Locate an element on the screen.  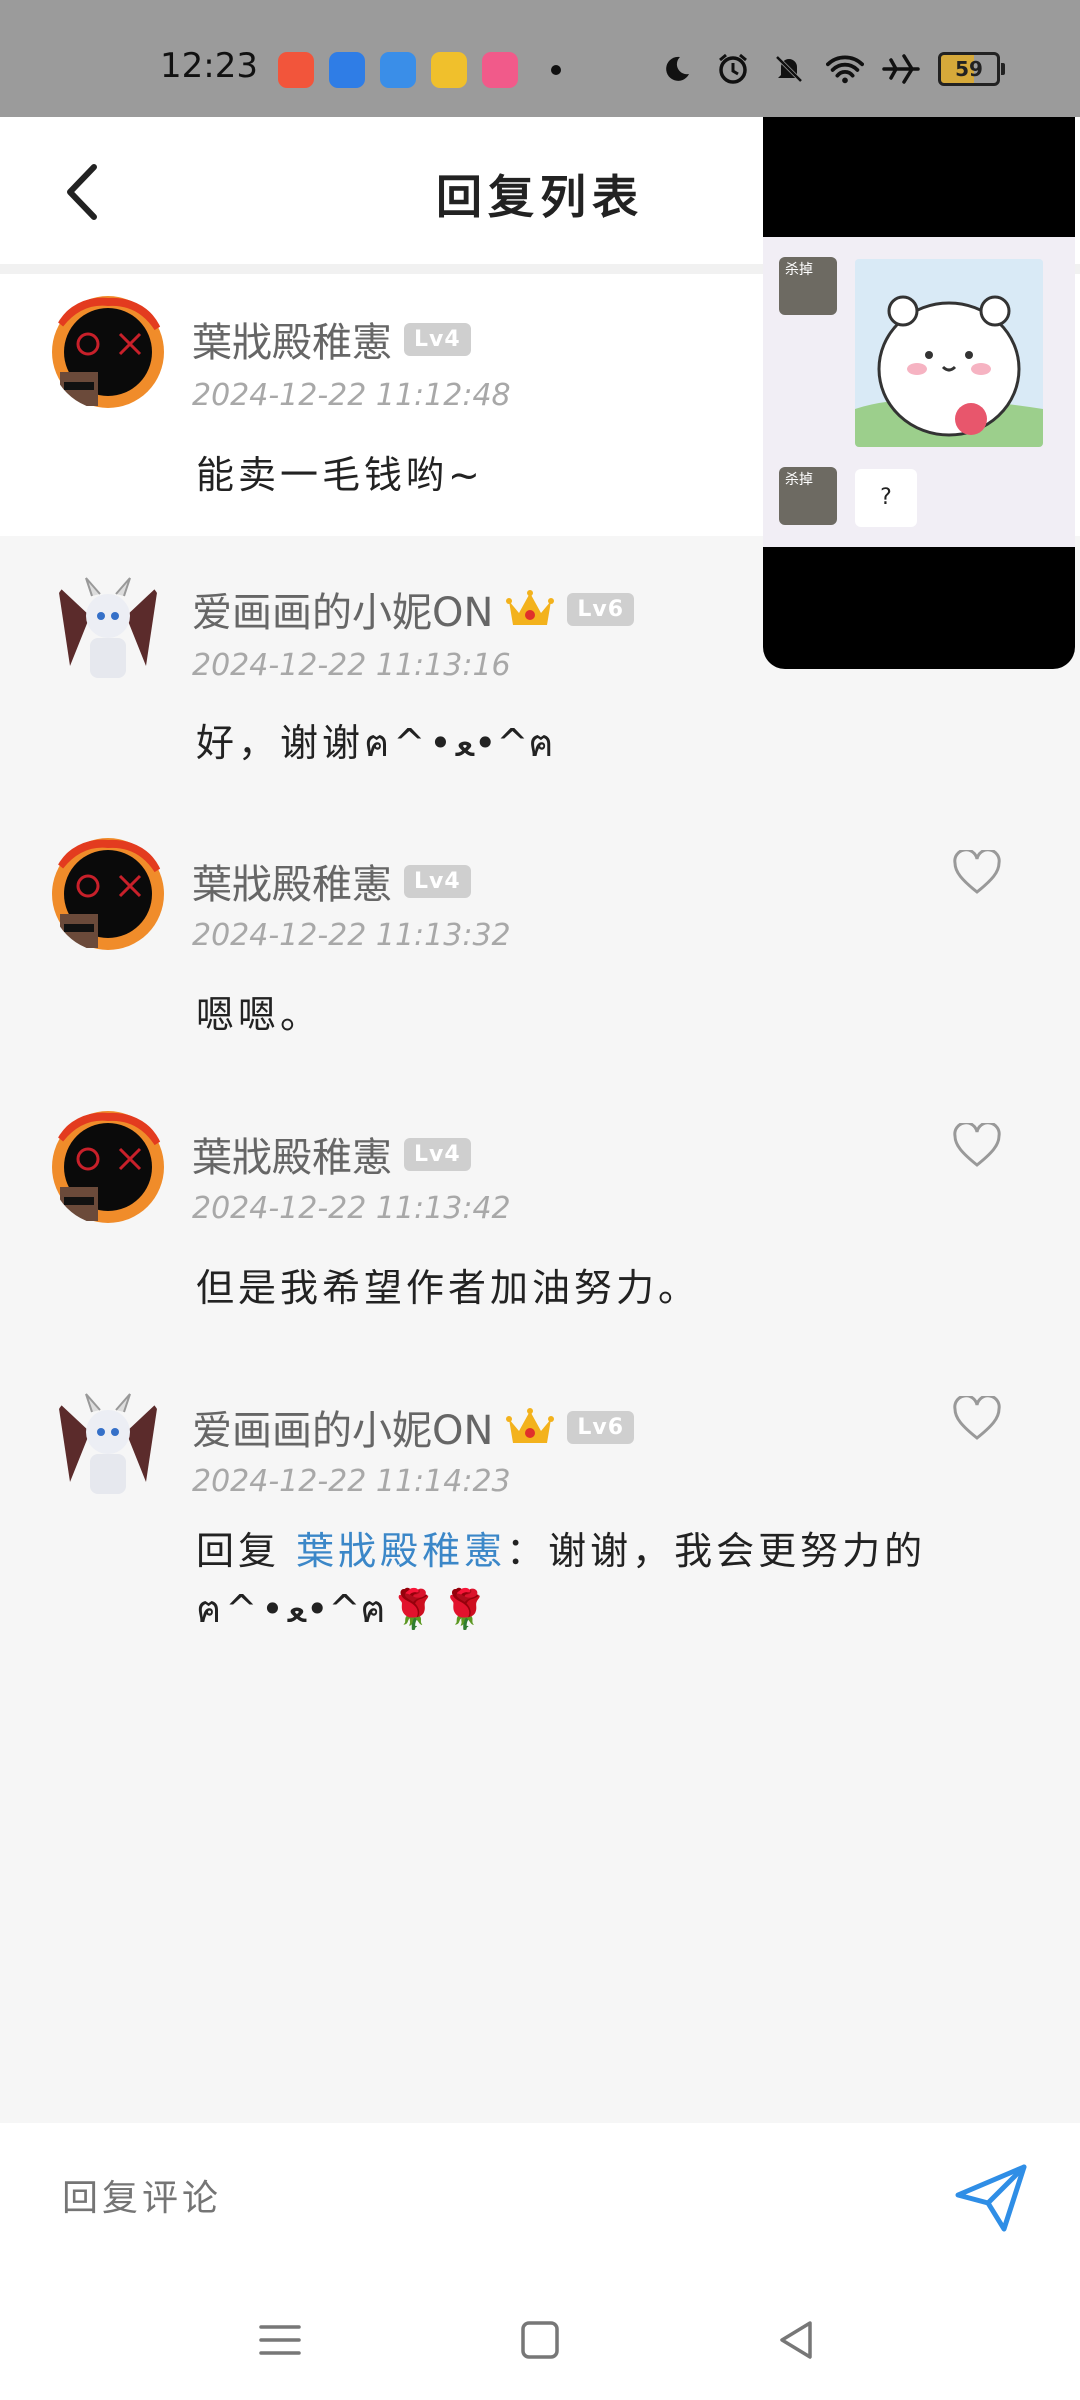
browser-app-icon is located at coordinates (398, 70).